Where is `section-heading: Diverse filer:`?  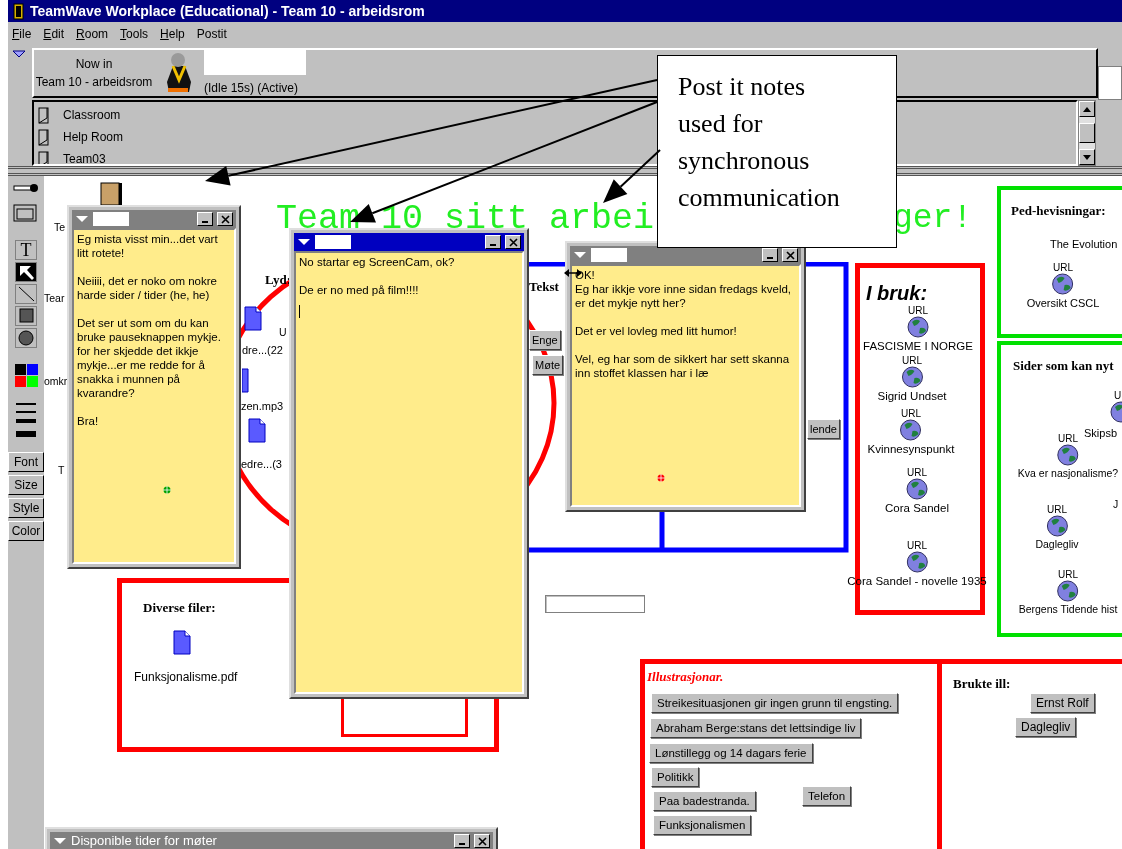 section-heading: Diverse filer: is located at coordinates (179, 608).